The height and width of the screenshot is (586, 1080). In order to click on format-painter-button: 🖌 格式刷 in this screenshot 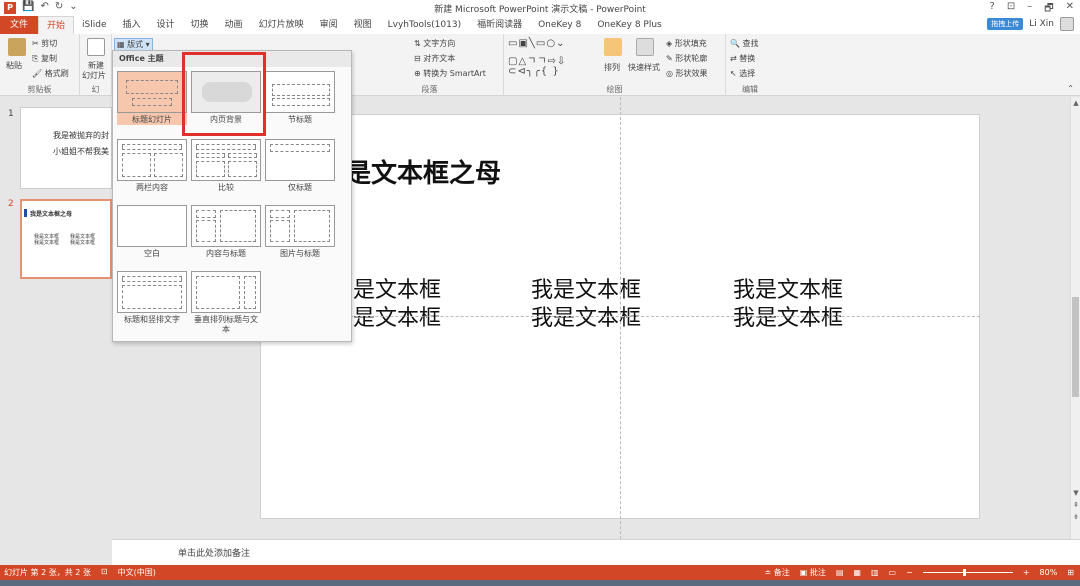, I will do `click(50, 73)`.